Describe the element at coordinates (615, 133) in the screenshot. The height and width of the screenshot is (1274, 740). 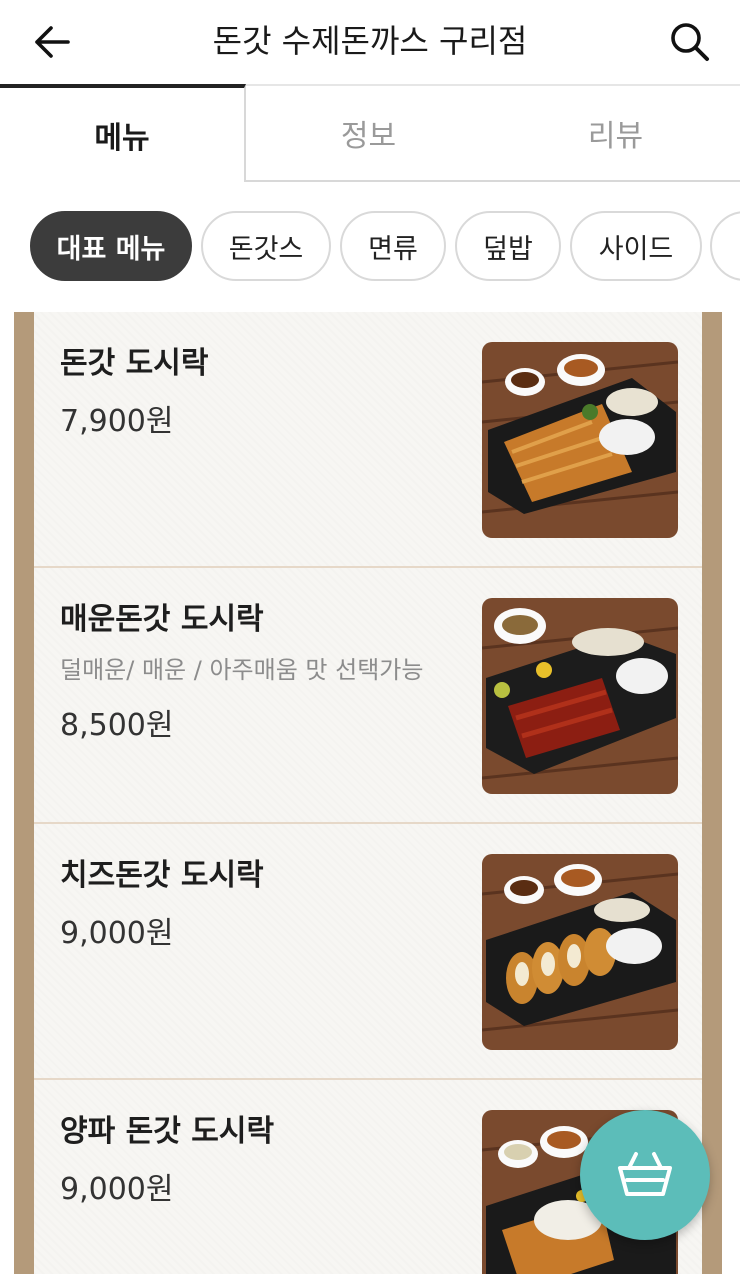
I see `tab-reviews: 리뷰` at that location.